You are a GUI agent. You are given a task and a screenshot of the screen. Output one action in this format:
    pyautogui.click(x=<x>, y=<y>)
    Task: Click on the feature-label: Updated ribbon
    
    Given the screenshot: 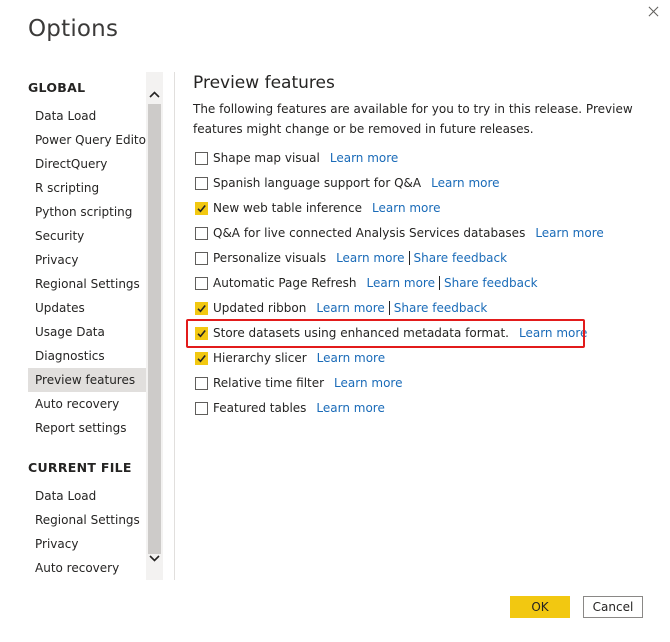 What is the action you would take?
    pyautogui.click(x=260, y=308)
    